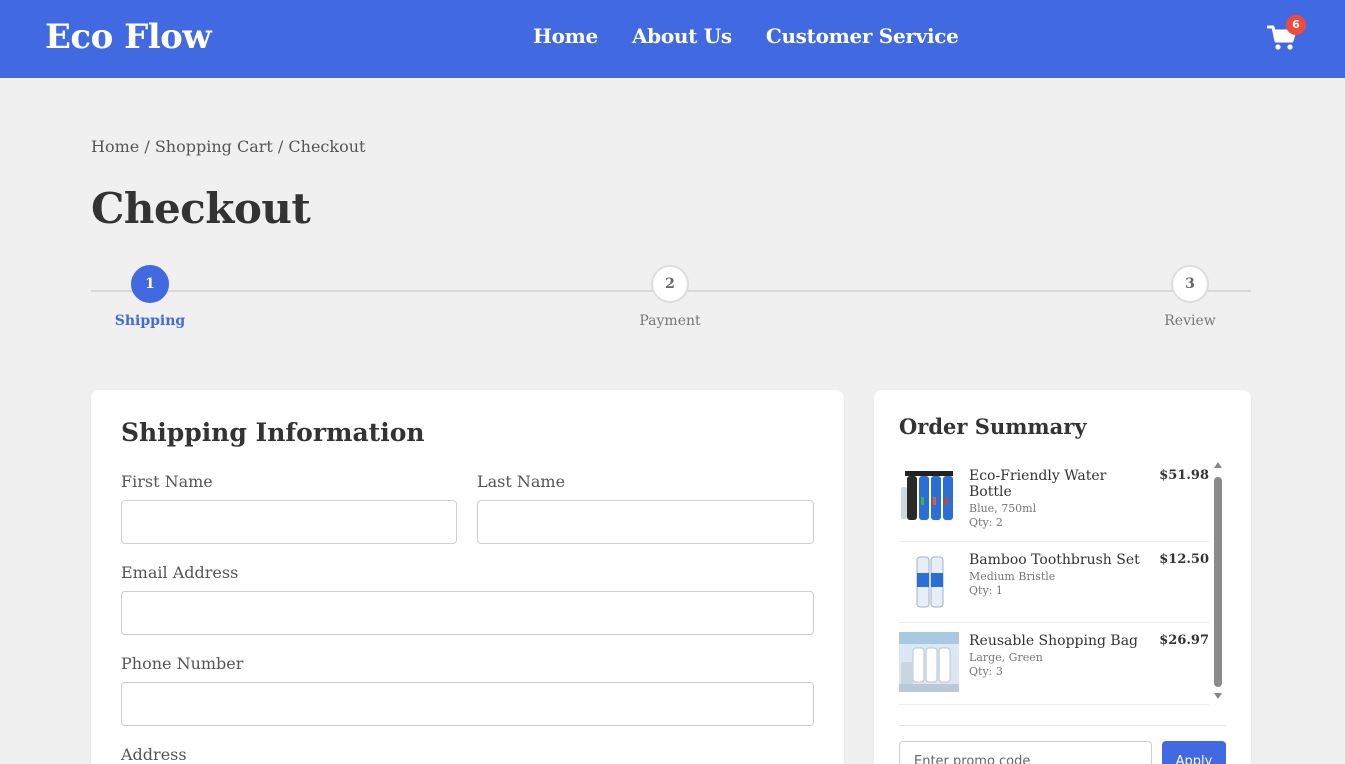  What do you see at coordinates (986, 522) in the screenshot?
I see `item-quantity: Qty: 2` at bounding box center [986, 522].